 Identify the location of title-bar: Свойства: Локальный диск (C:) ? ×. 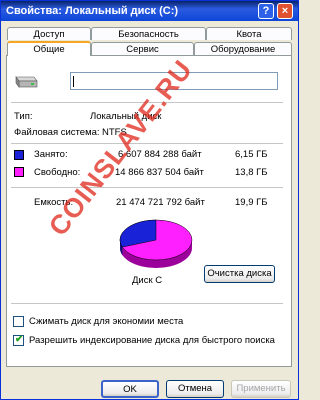
(149, 11).